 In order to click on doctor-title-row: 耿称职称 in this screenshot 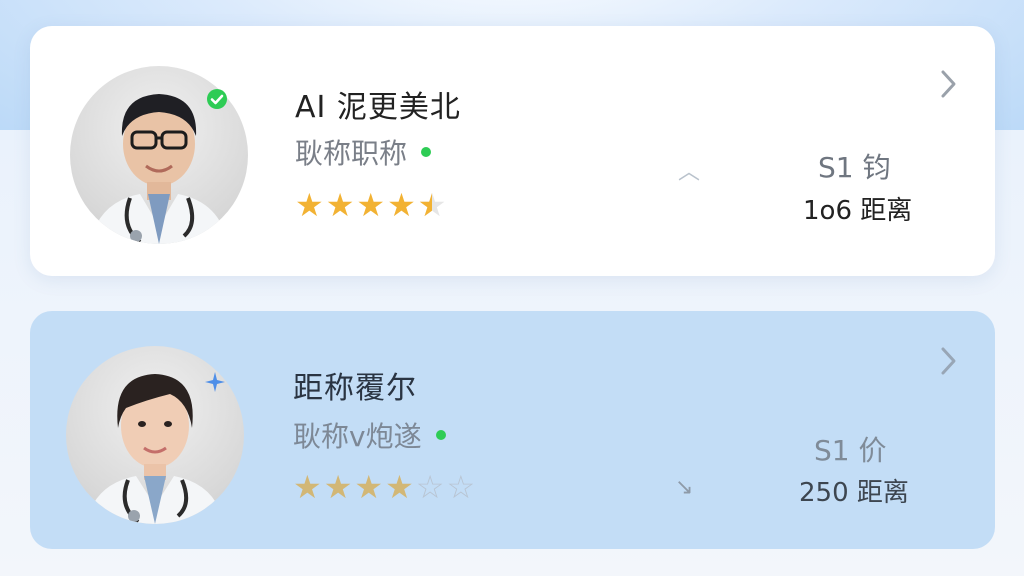, I will do `click(363, 152)`.